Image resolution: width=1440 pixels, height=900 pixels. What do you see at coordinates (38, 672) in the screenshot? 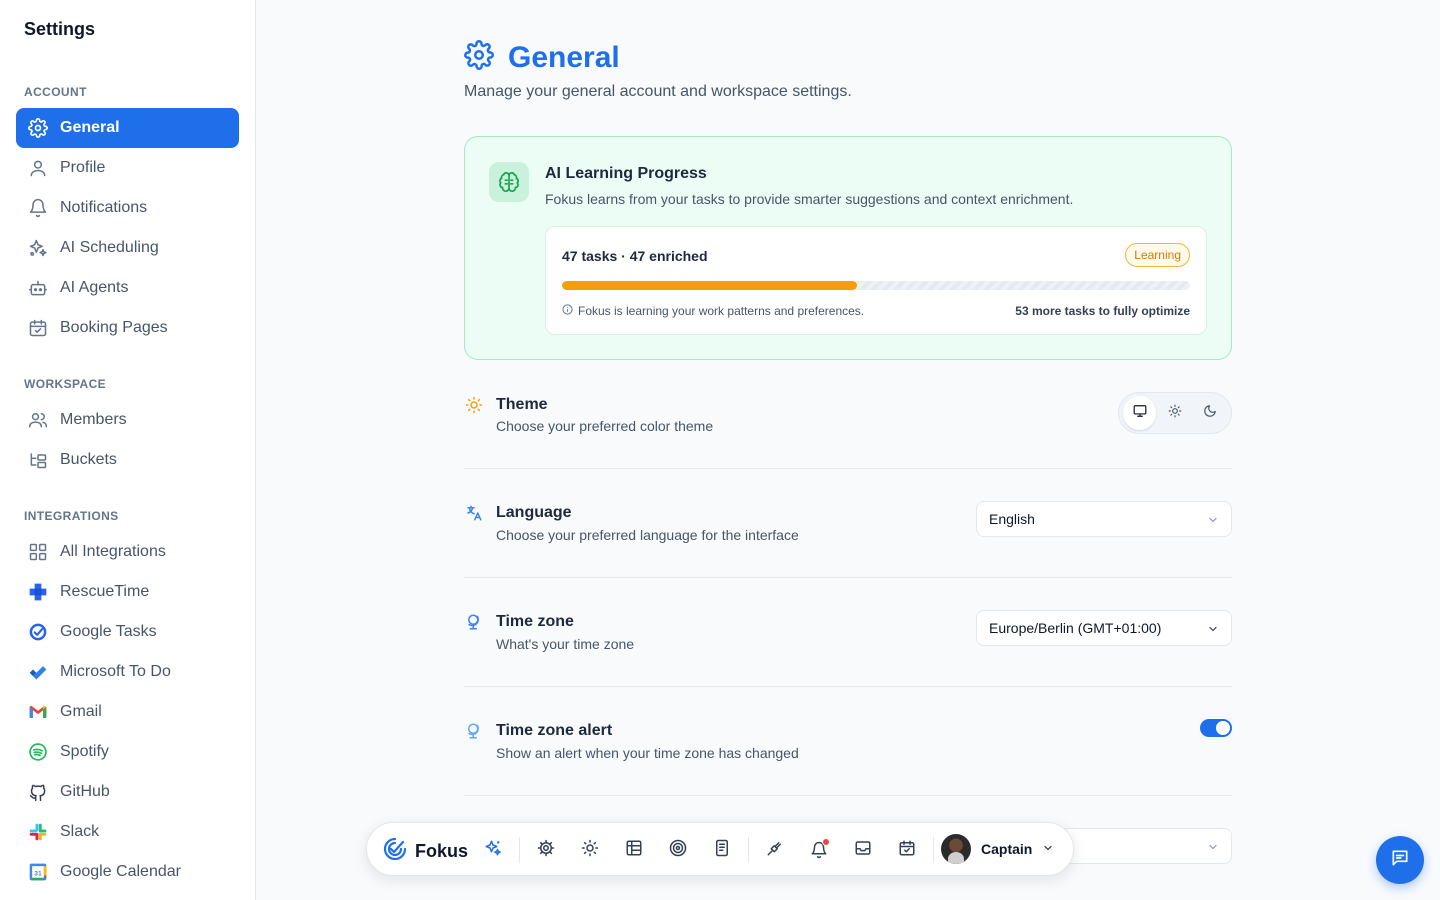
I see `microsoft-todo-logo-icon` at bounding box center [38, 672].